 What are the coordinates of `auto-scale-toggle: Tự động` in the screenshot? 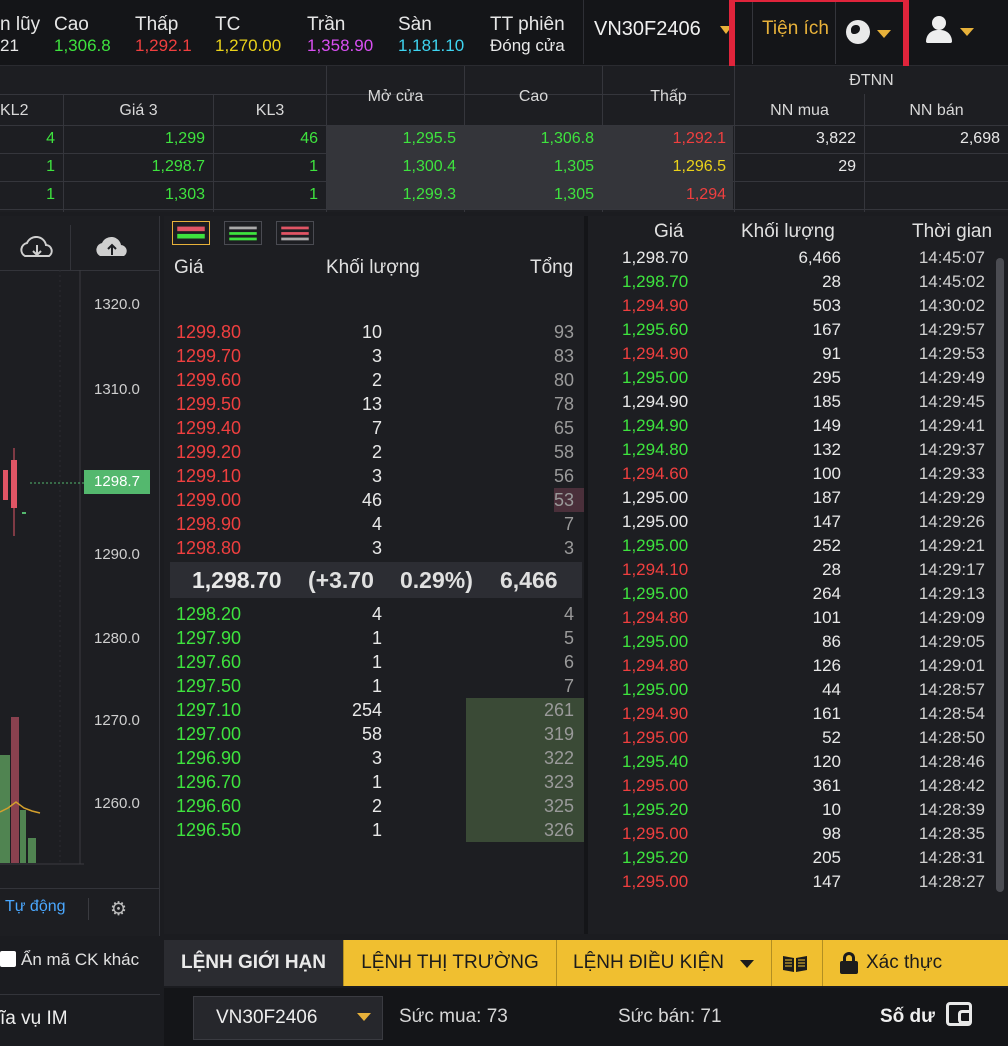 It's located at (35, 907).